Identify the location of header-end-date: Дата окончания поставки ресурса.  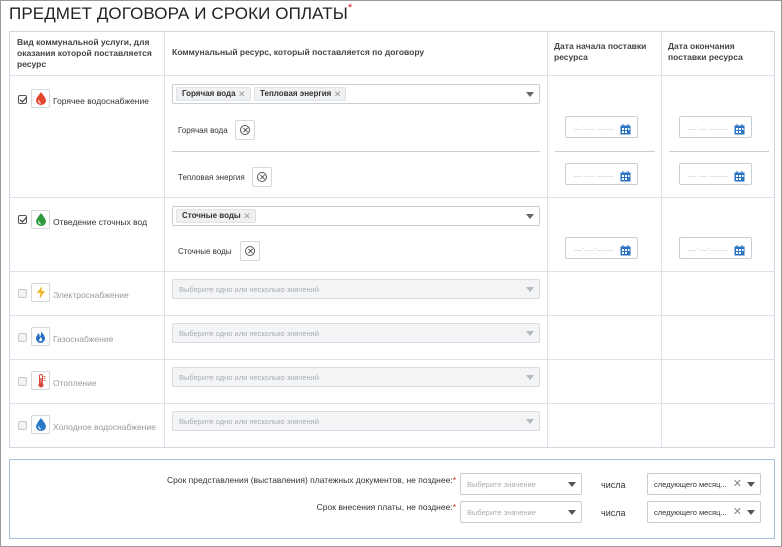
(705, 51).